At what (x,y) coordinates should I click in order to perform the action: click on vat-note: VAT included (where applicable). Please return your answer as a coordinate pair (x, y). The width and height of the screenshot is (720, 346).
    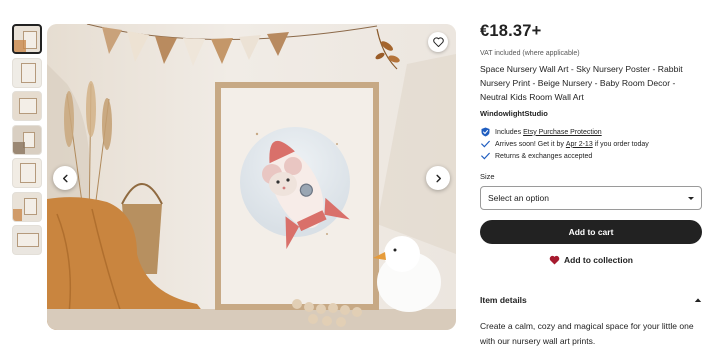
    Looking at the image, I should click on (530, 53).